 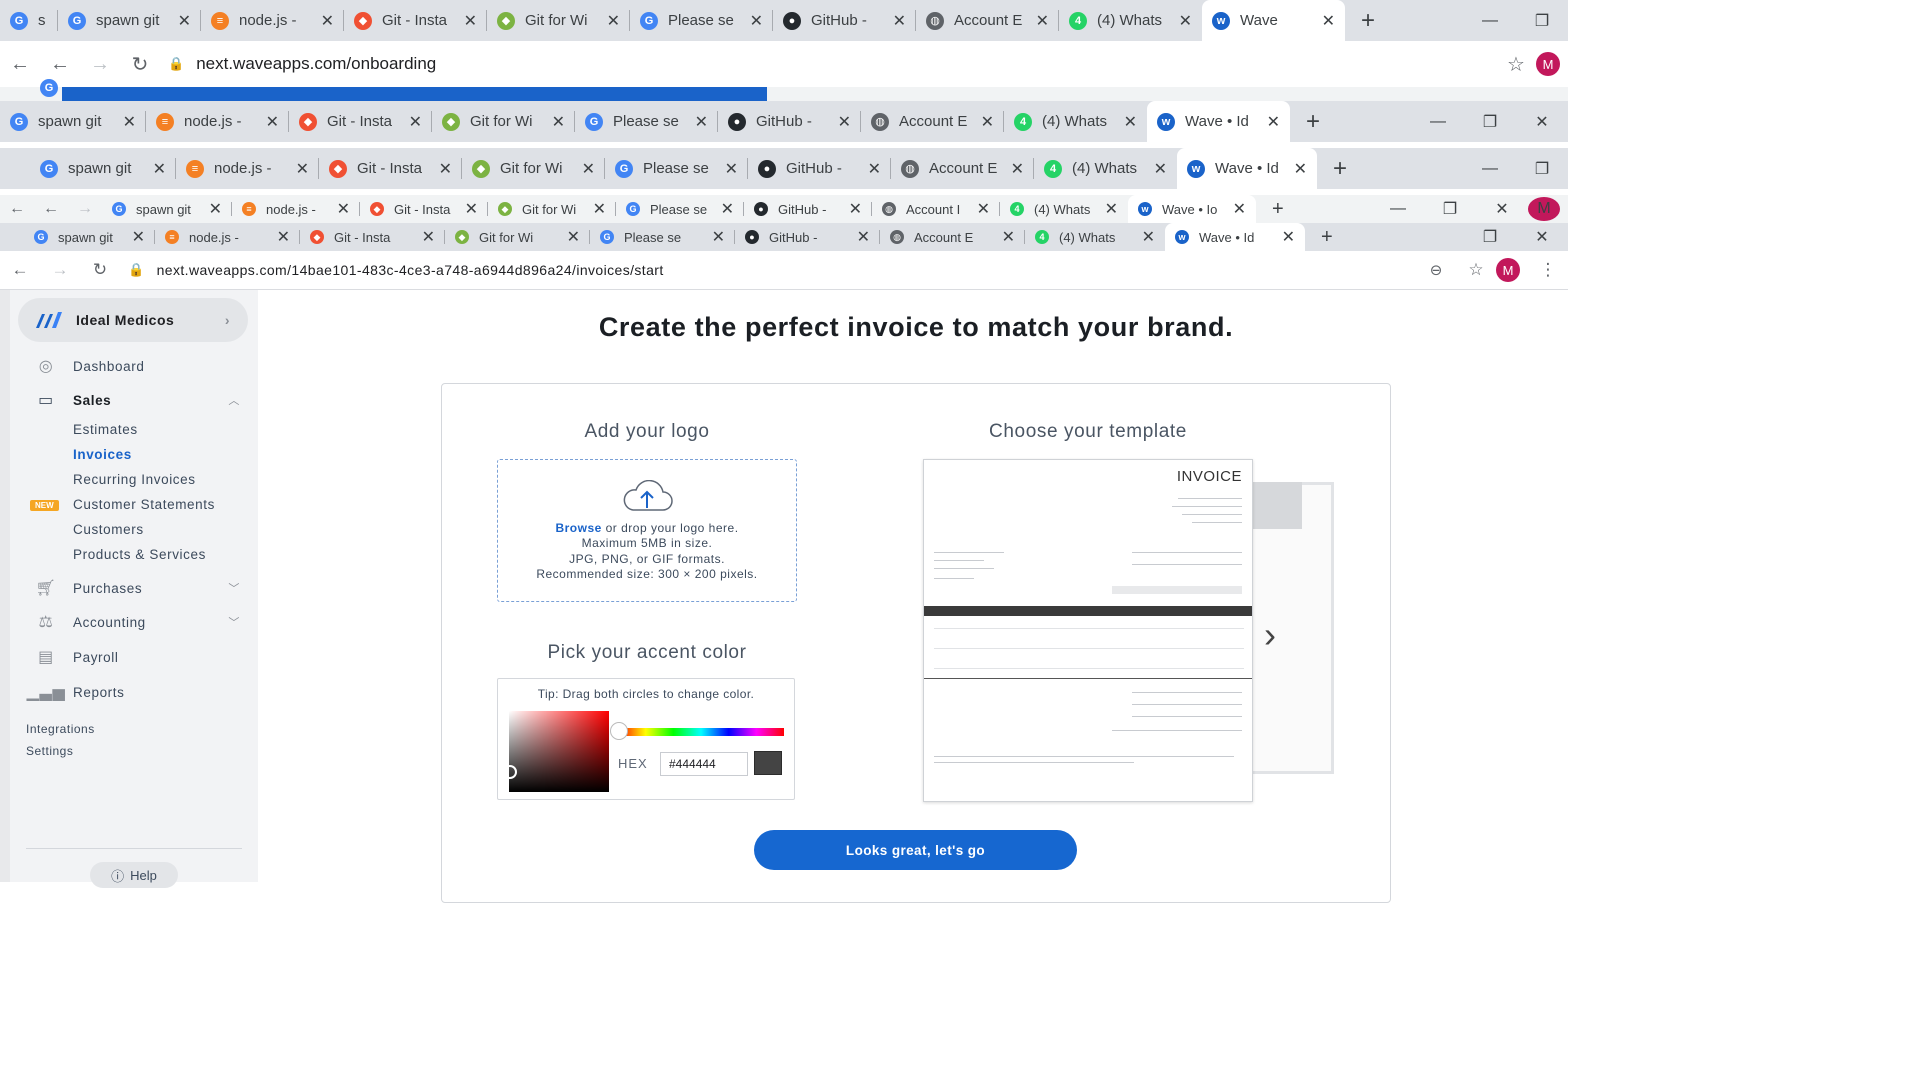 What do you see at coordinates (134, 875) in the screenshot?
I see `help-button: ⓘ Help` at bounding box center [134, 875].